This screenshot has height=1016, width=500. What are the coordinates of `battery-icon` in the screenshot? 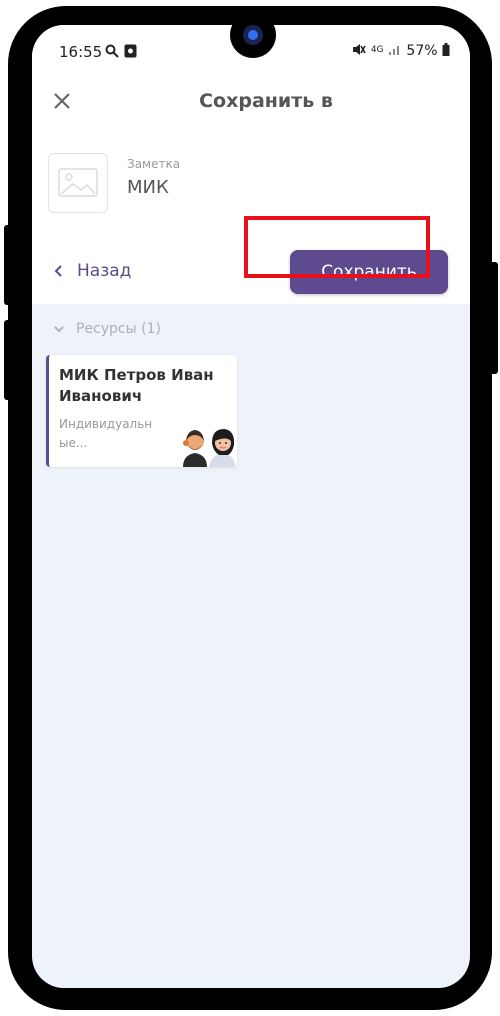 It's located at (446, 49).